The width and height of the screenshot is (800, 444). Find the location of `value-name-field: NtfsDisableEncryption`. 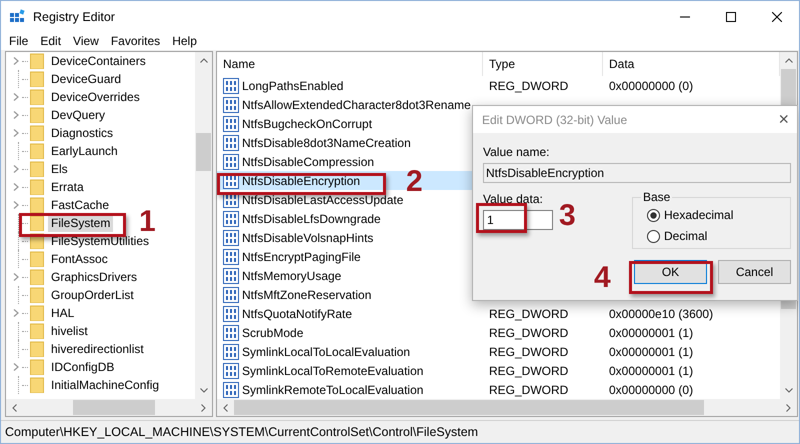

value-name-field: NtfsDisableEncryption is located at coordinates (637, 173).